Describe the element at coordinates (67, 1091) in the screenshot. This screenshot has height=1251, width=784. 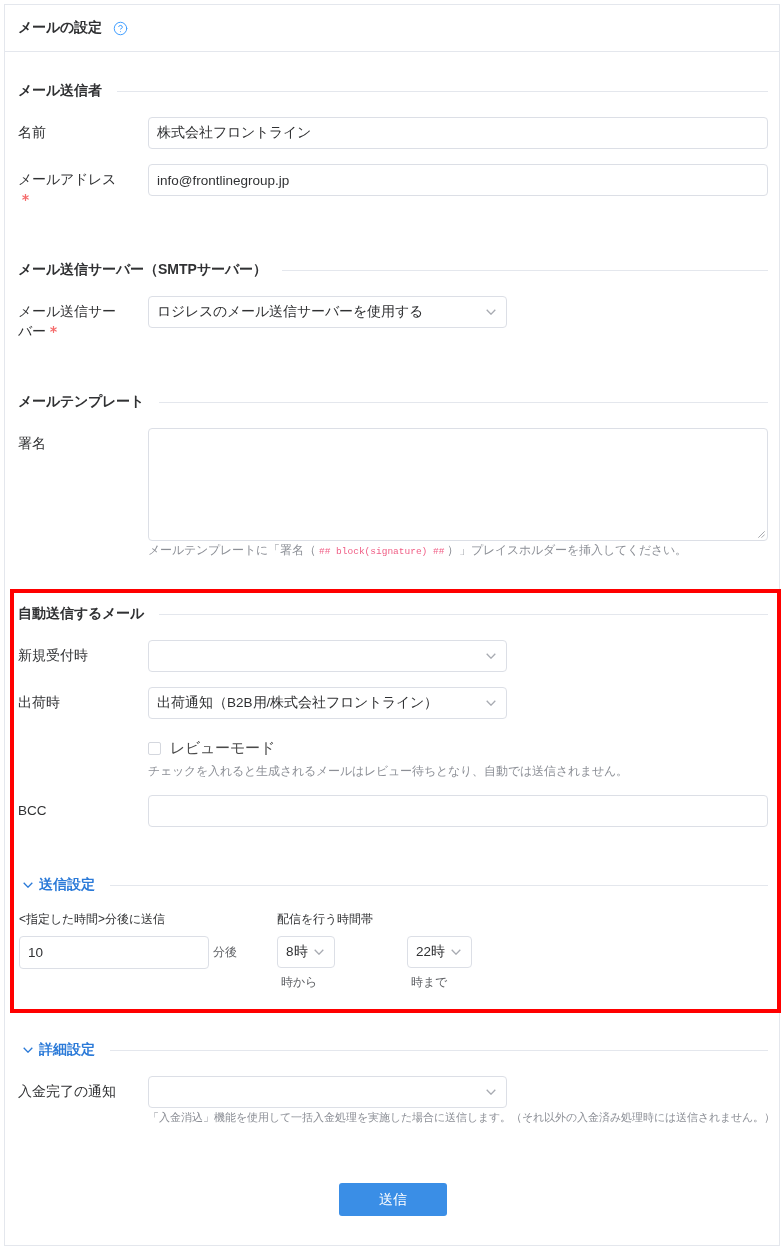
I see `field-label: 入金完了の通知` at that location.